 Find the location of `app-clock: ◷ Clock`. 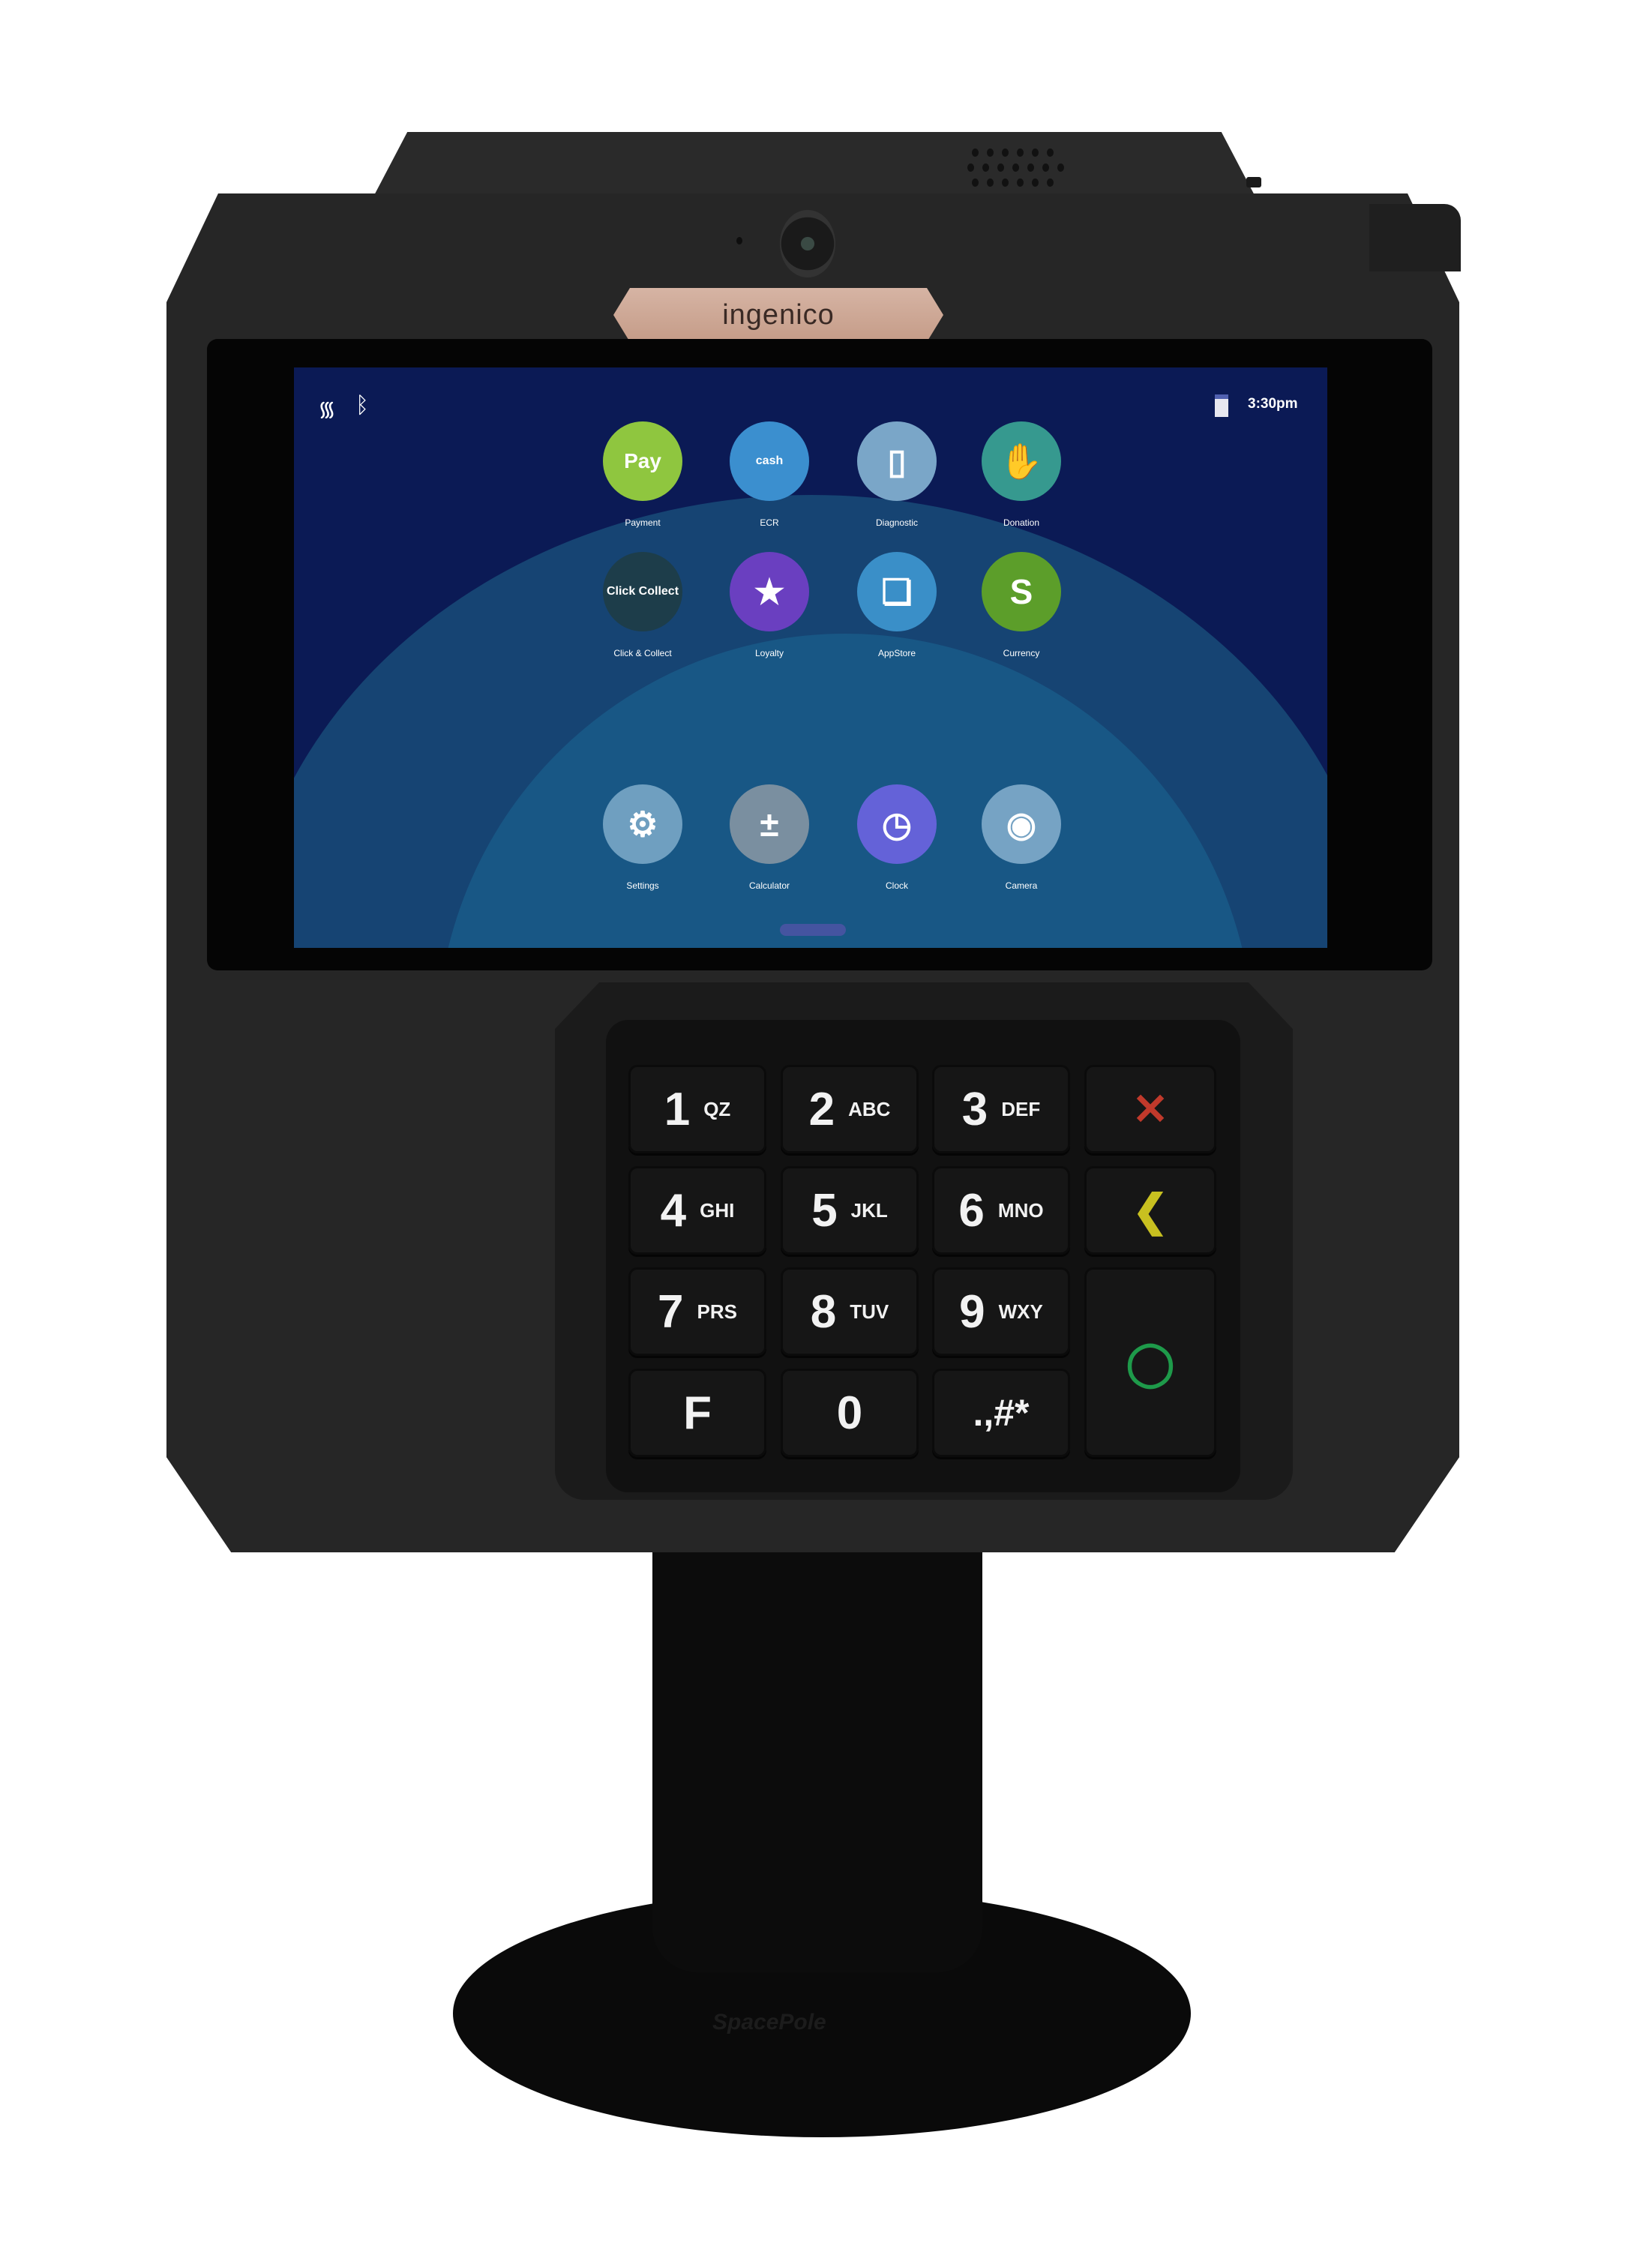

app-clock: ◷ Clock is located at coordinates (897, 838).